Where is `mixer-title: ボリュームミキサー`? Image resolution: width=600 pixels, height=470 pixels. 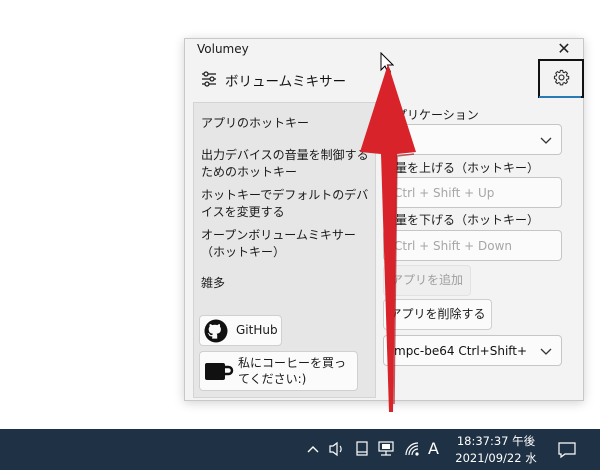
mixer-title: ボリュームミキサー is located at coordinates (286, 82).